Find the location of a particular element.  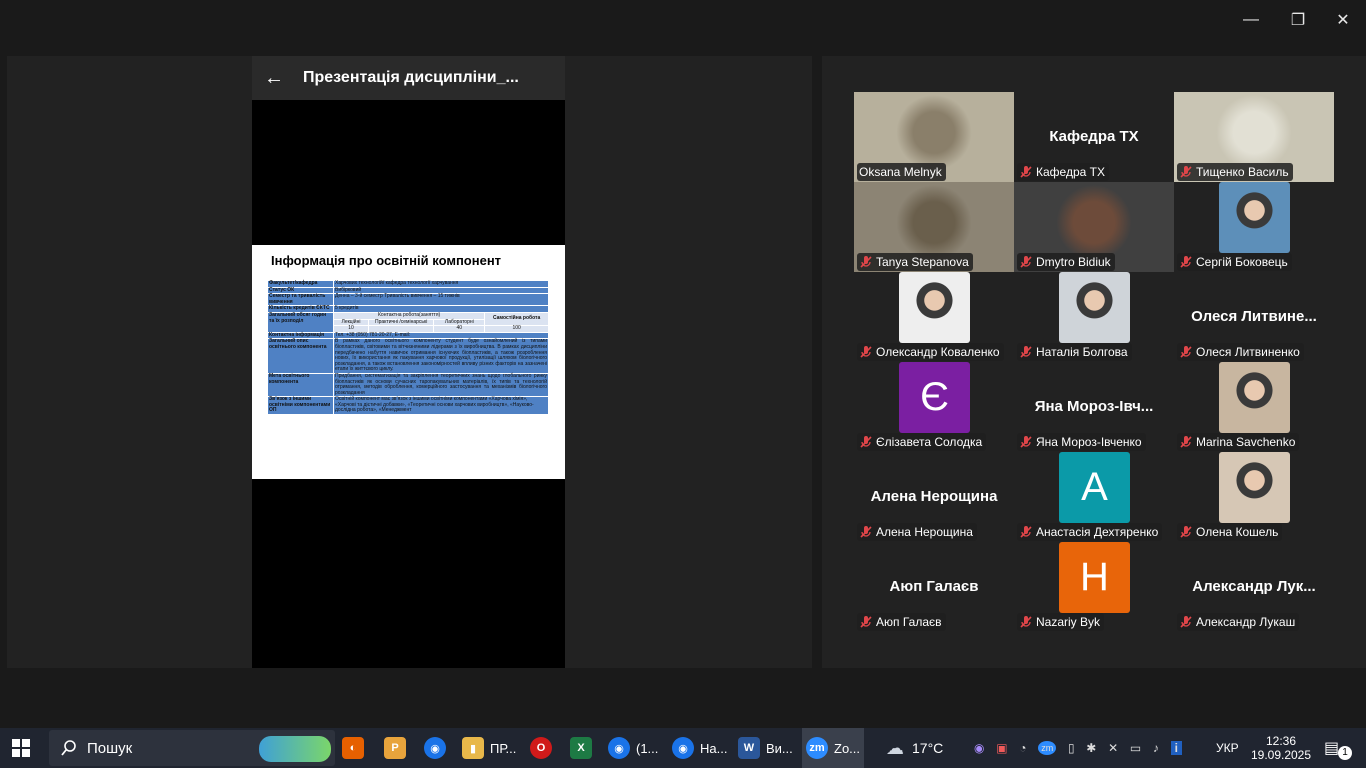

bluetooth-tray-icon: ✱ is located at coordinates (1091, 748).